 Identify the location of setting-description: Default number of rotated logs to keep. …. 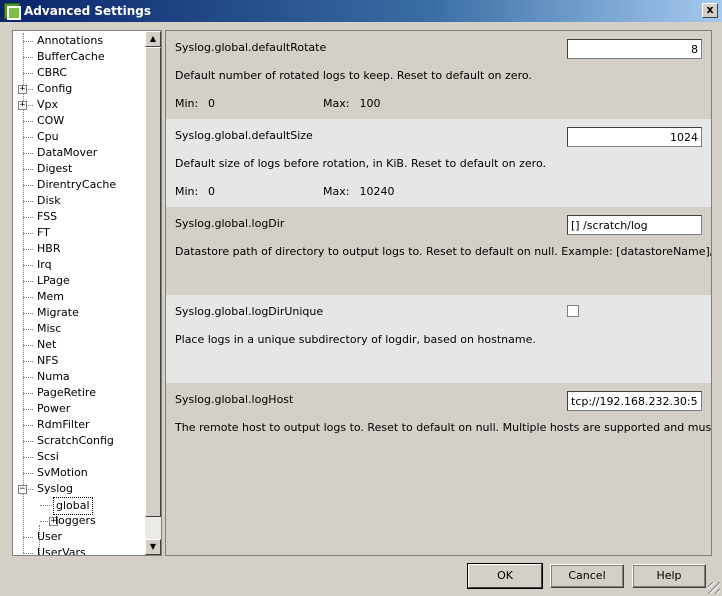
(353, 75).